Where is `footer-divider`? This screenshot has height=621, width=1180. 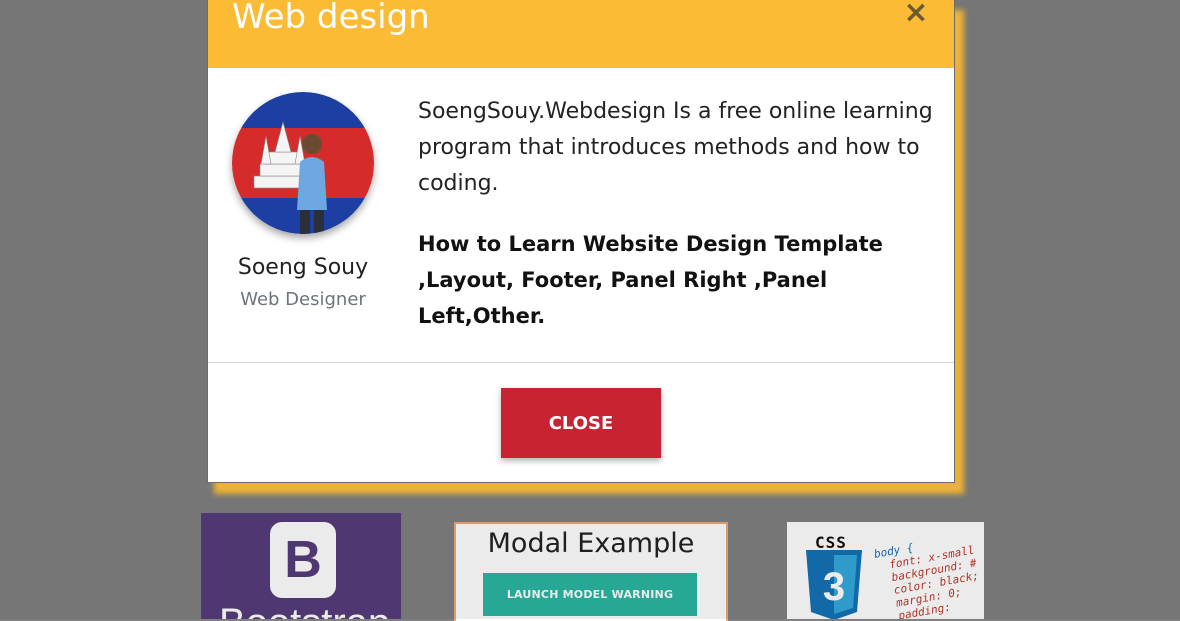
footer-divider is located at coordinates (581, 362).